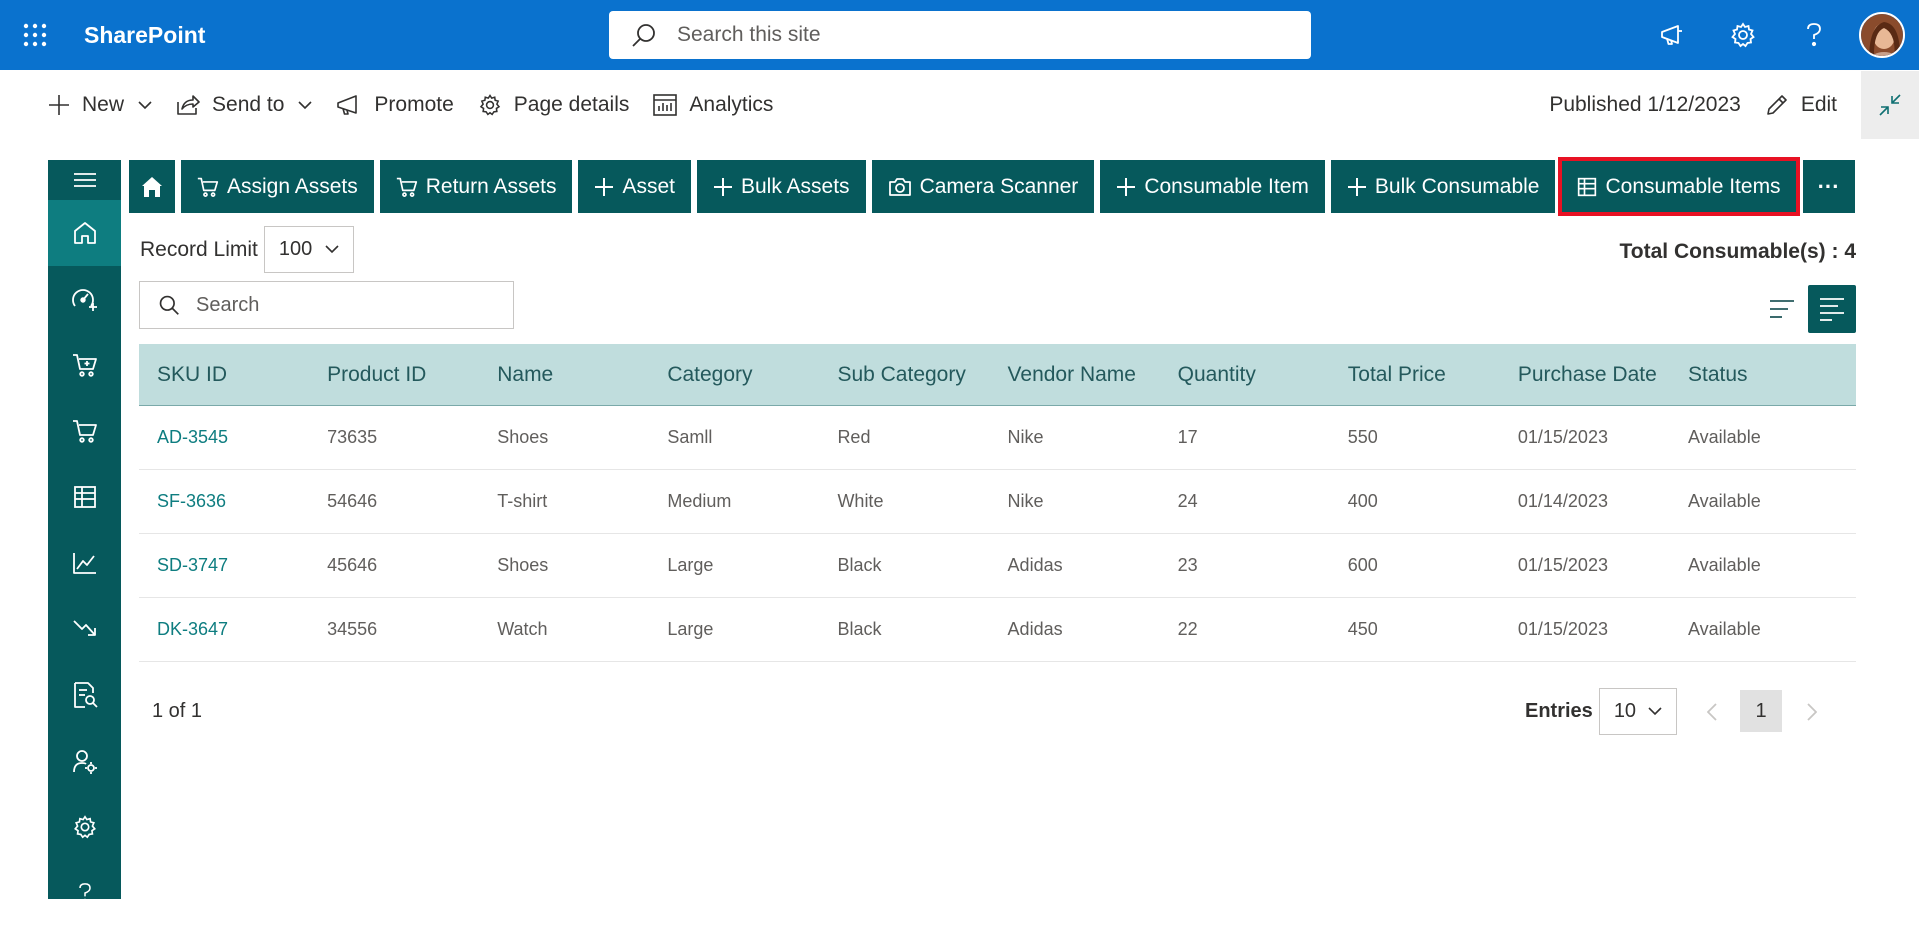 This screenshot has width=1919, height=926. Describe the element at coordinates (352, 437) in the screenshot. I see `table-cell: 73635` at that location.